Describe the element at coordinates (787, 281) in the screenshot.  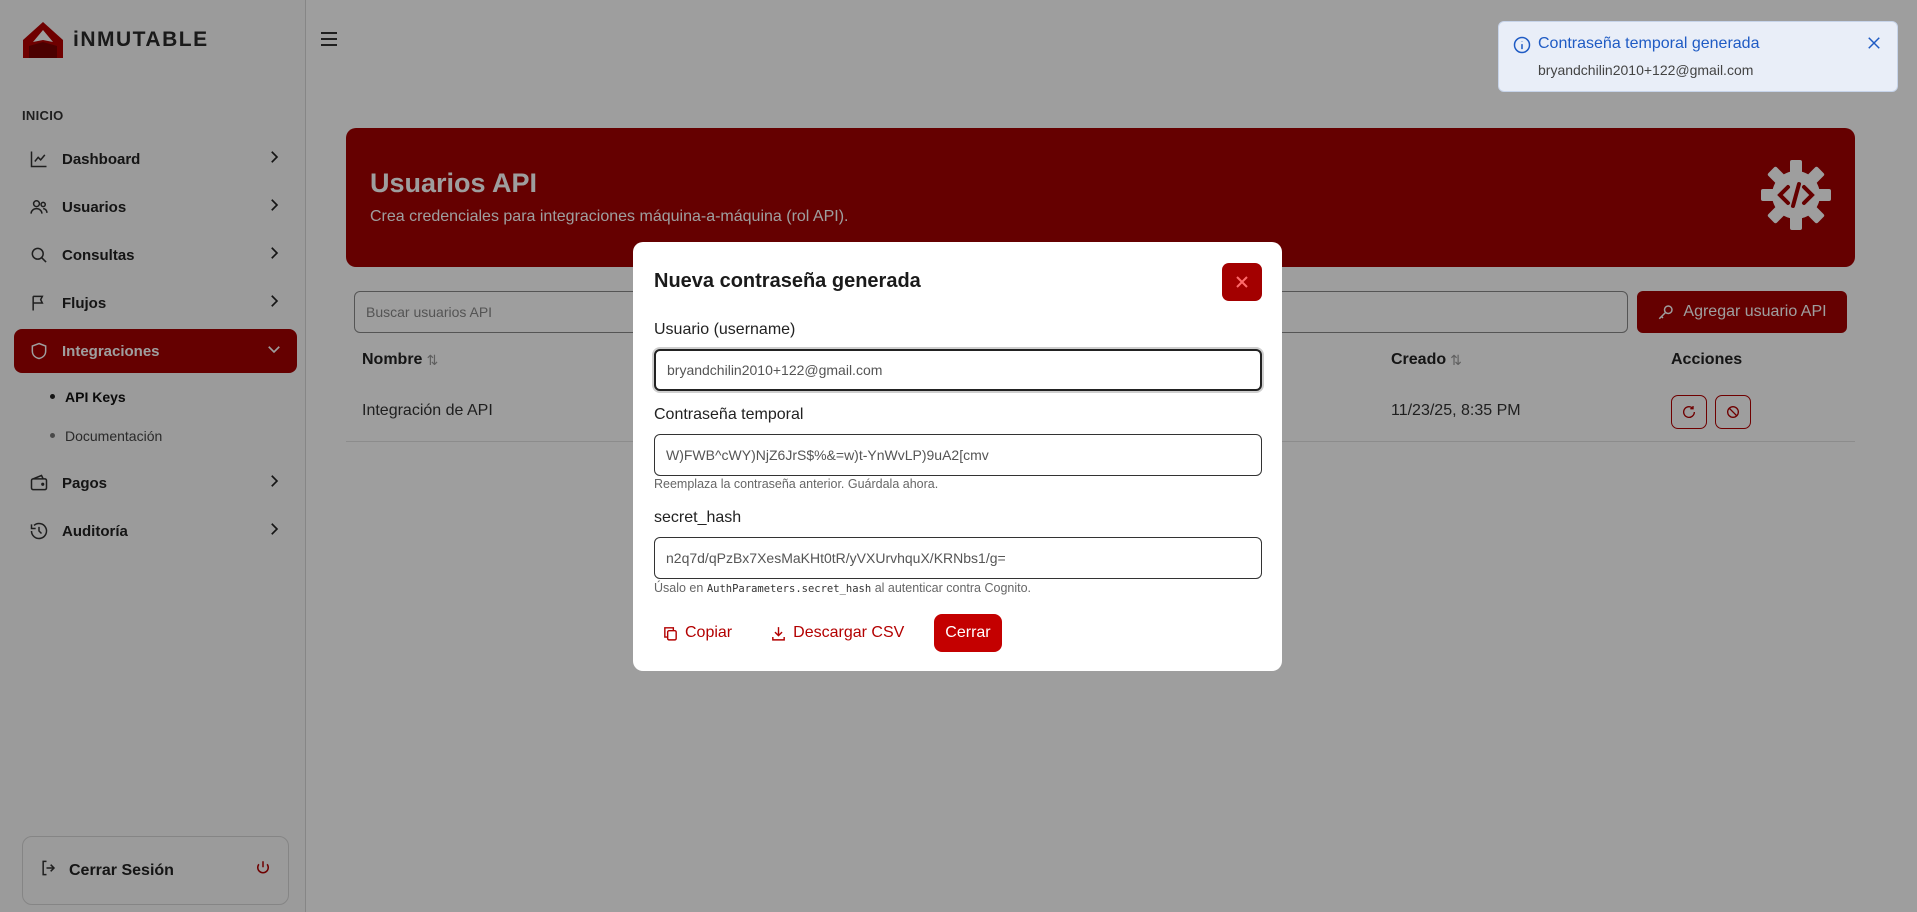
I see `modal-title: Nueva contraseña generada` at that location.